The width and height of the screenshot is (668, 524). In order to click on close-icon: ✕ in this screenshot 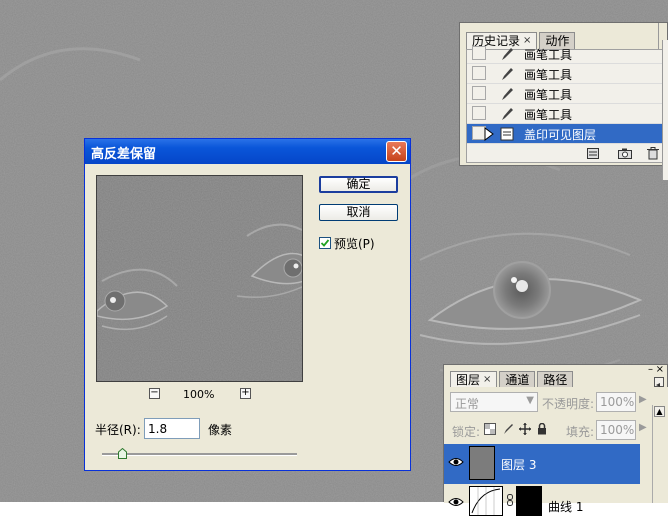, I will do `click(396, 151)`.